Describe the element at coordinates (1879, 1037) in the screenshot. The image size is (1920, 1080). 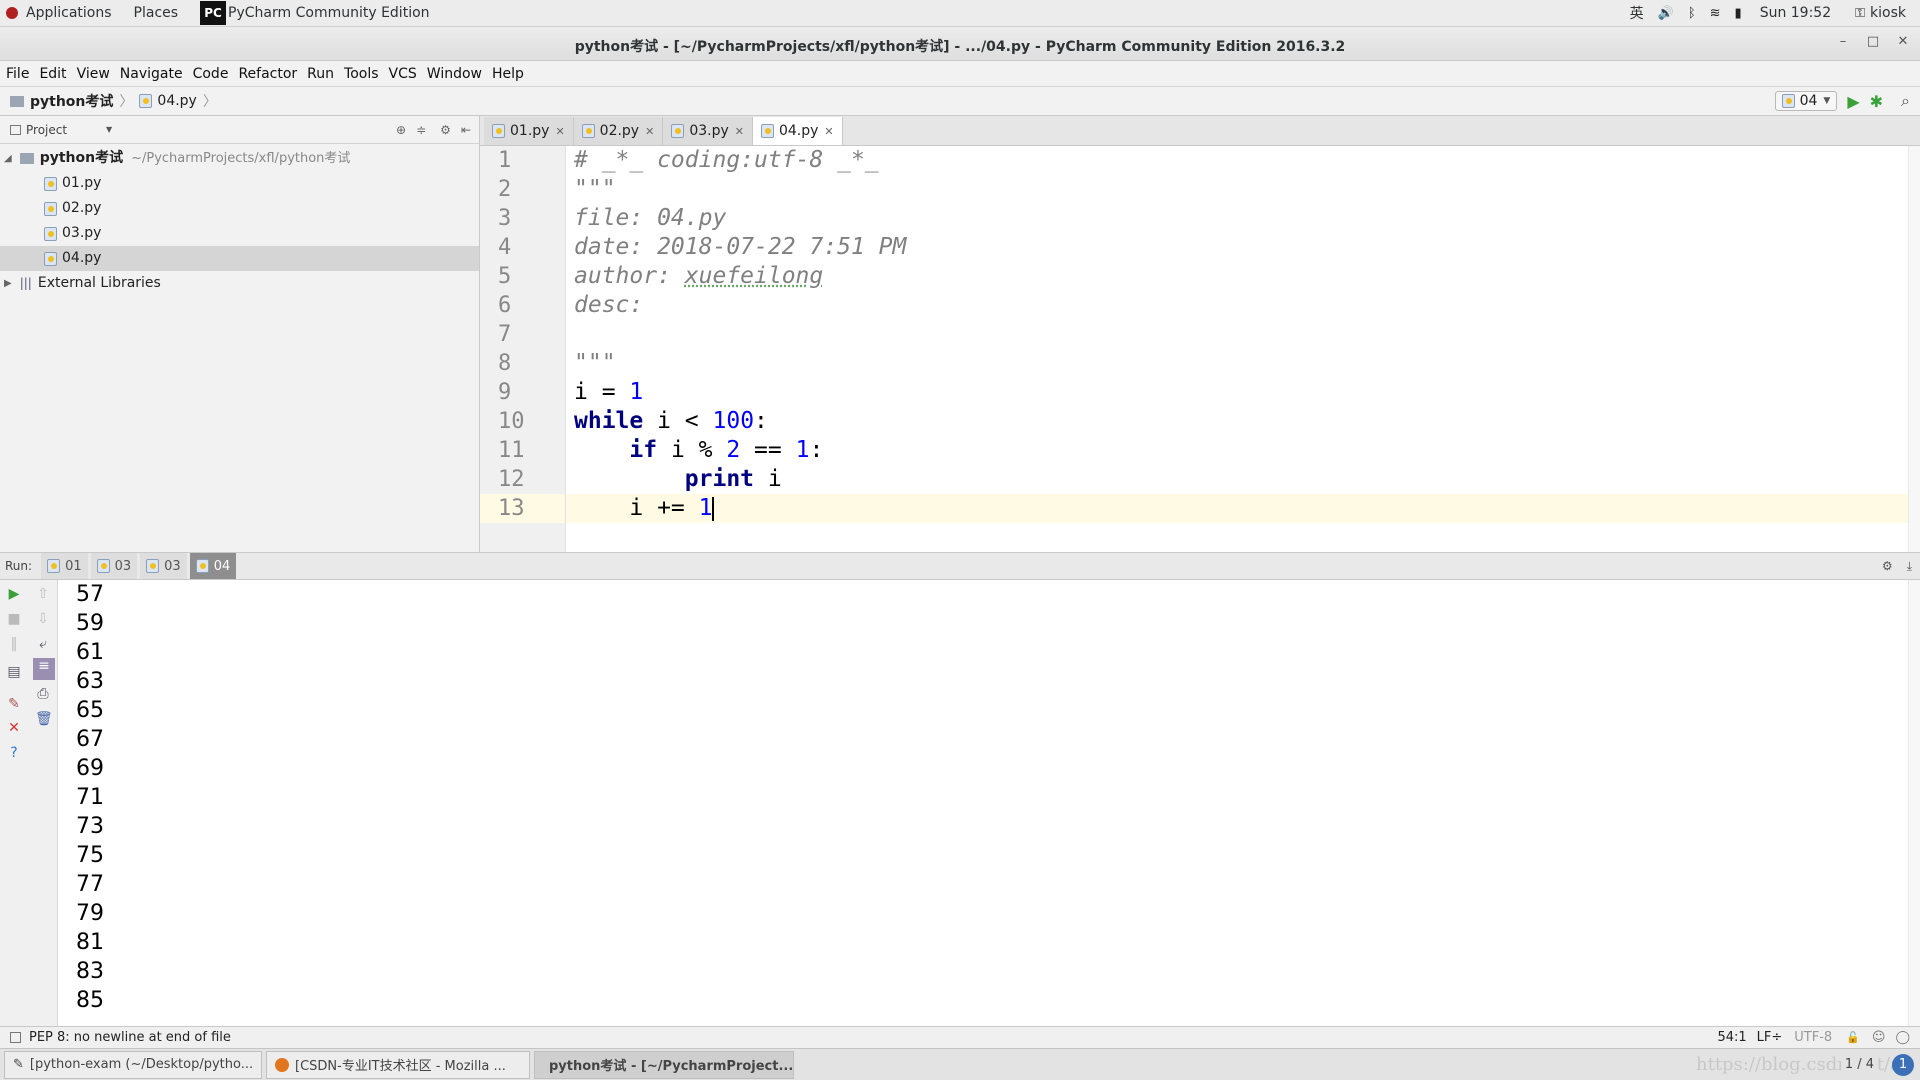
I see `inspector-icon: ☺` at that location.